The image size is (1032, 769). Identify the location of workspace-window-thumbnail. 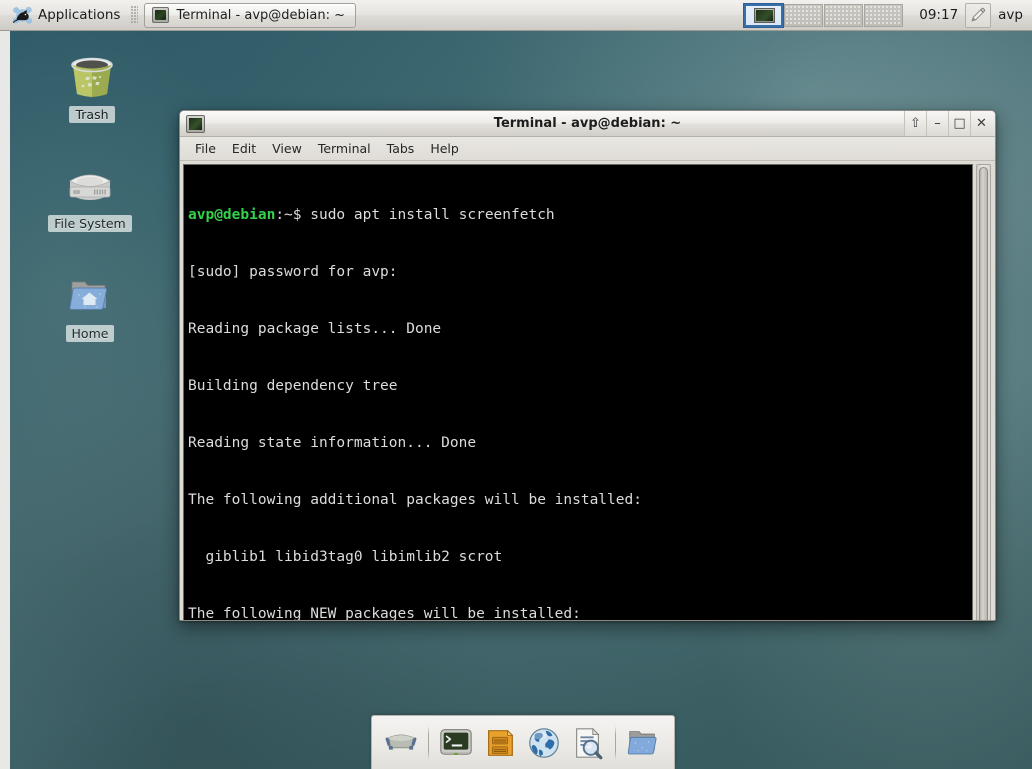
(765, 15).